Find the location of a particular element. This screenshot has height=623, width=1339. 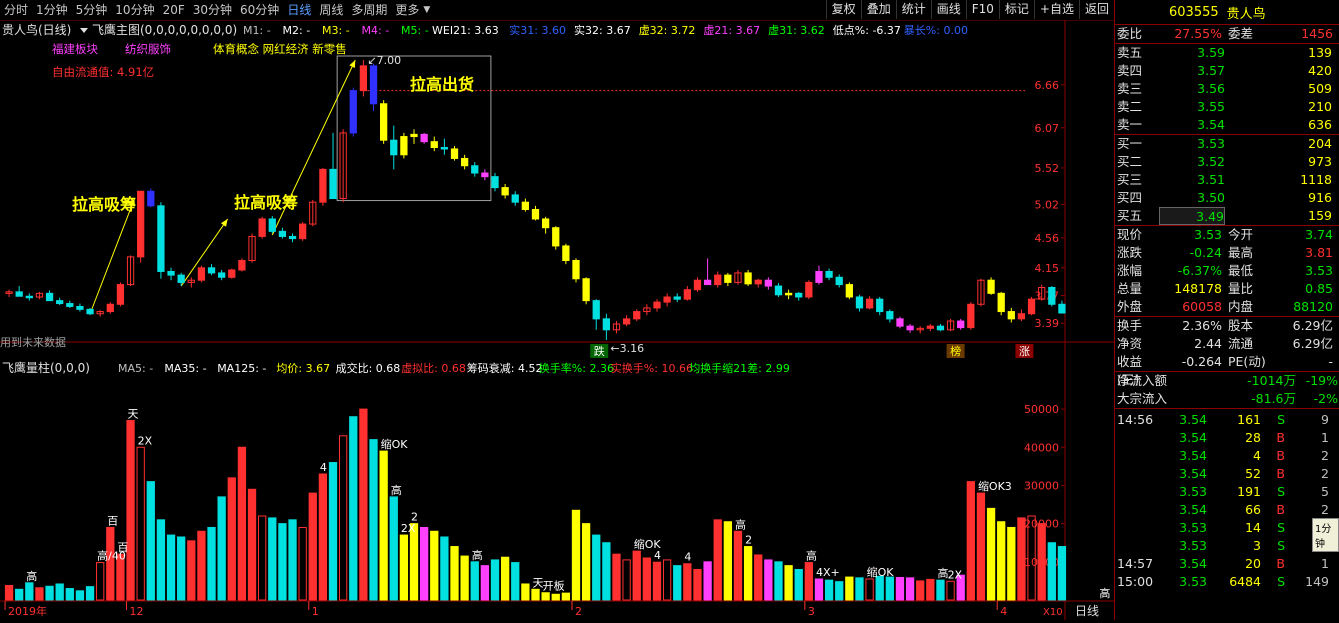

toolbar-button-0: 复权 is located at coordinates (843, 9).